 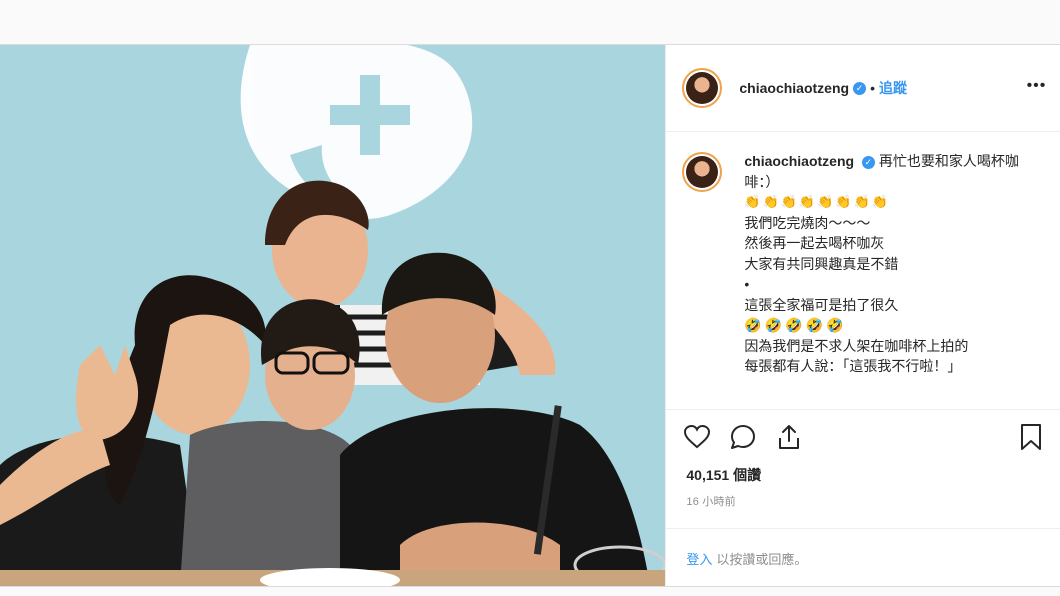 I want to click on post-actions: 40,151 個讚 16 小時前 登入 以按讚或回應。, so click(x=863, y=497).